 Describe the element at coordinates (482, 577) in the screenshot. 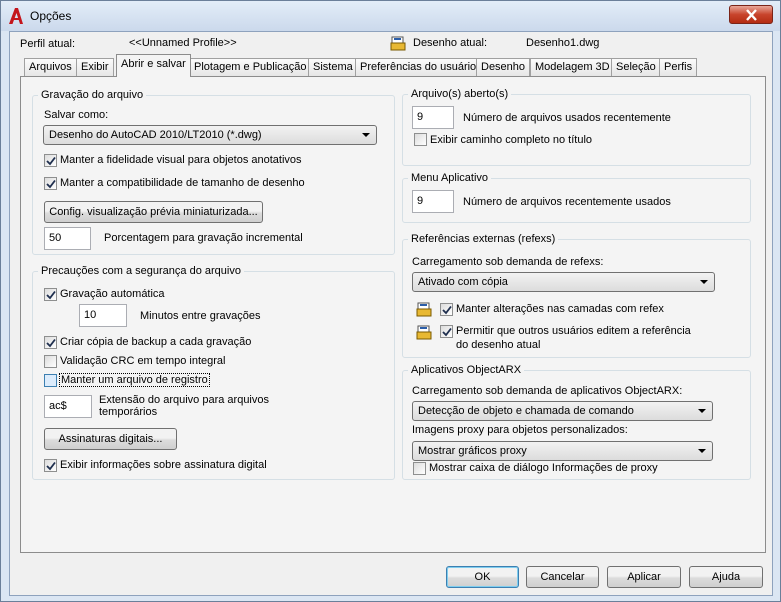

I see `ok-button: OK` at that location.